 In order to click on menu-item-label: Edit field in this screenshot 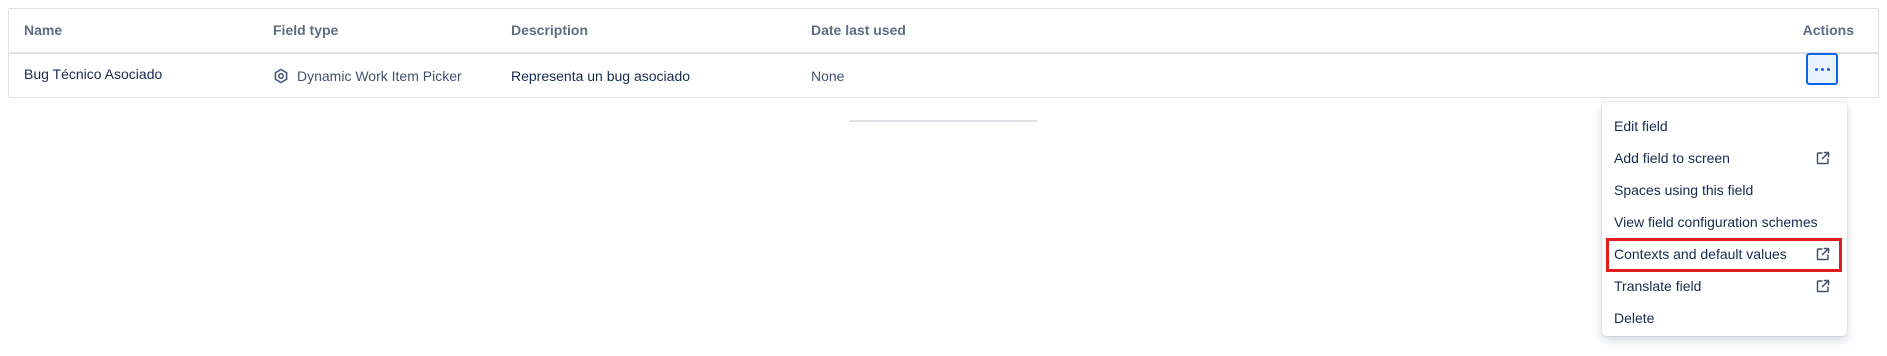, I will do `click(1641, 126)`.